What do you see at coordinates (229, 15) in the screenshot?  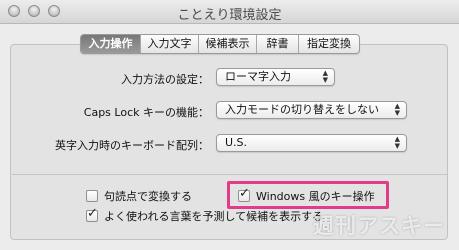 I see `window-title: ことえり環境設定` at bounding box center [229, 15].